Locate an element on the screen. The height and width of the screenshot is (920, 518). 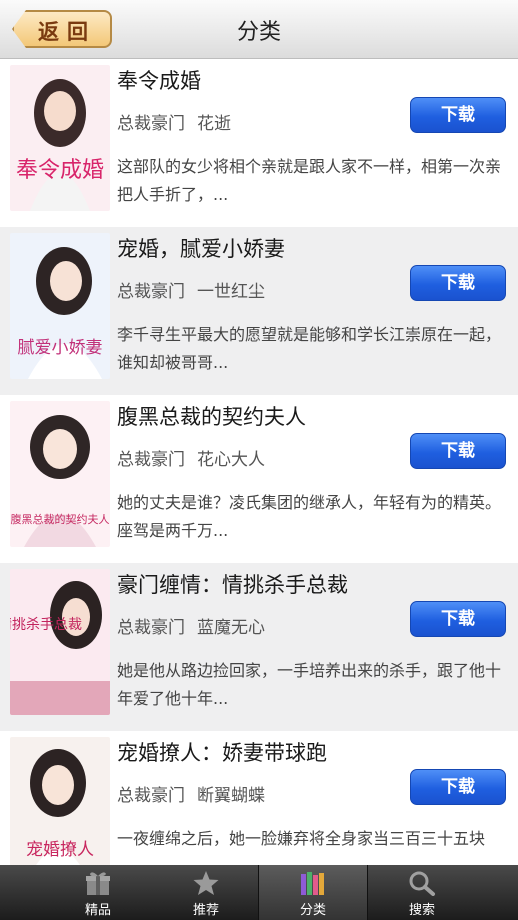
book-cover-art: 腻爱小娇妻 is located at coordinates (60, 306).